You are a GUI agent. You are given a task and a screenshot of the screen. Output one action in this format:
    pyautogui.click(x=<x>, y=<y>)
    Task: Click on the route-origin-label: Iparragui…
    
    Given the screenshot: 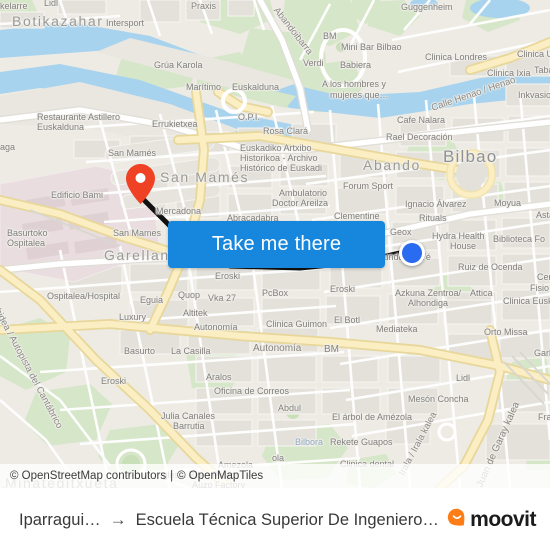 What is the action you would take?
    pyautogui.click(x=60, y=519)
    